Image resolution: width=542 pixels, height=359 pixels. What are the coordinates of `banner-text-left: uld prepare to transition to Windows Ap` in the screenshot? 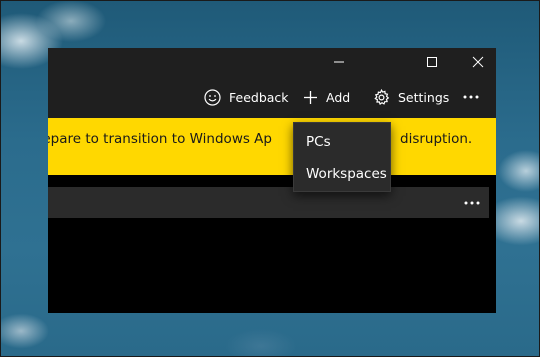 It's located at (160, 139).